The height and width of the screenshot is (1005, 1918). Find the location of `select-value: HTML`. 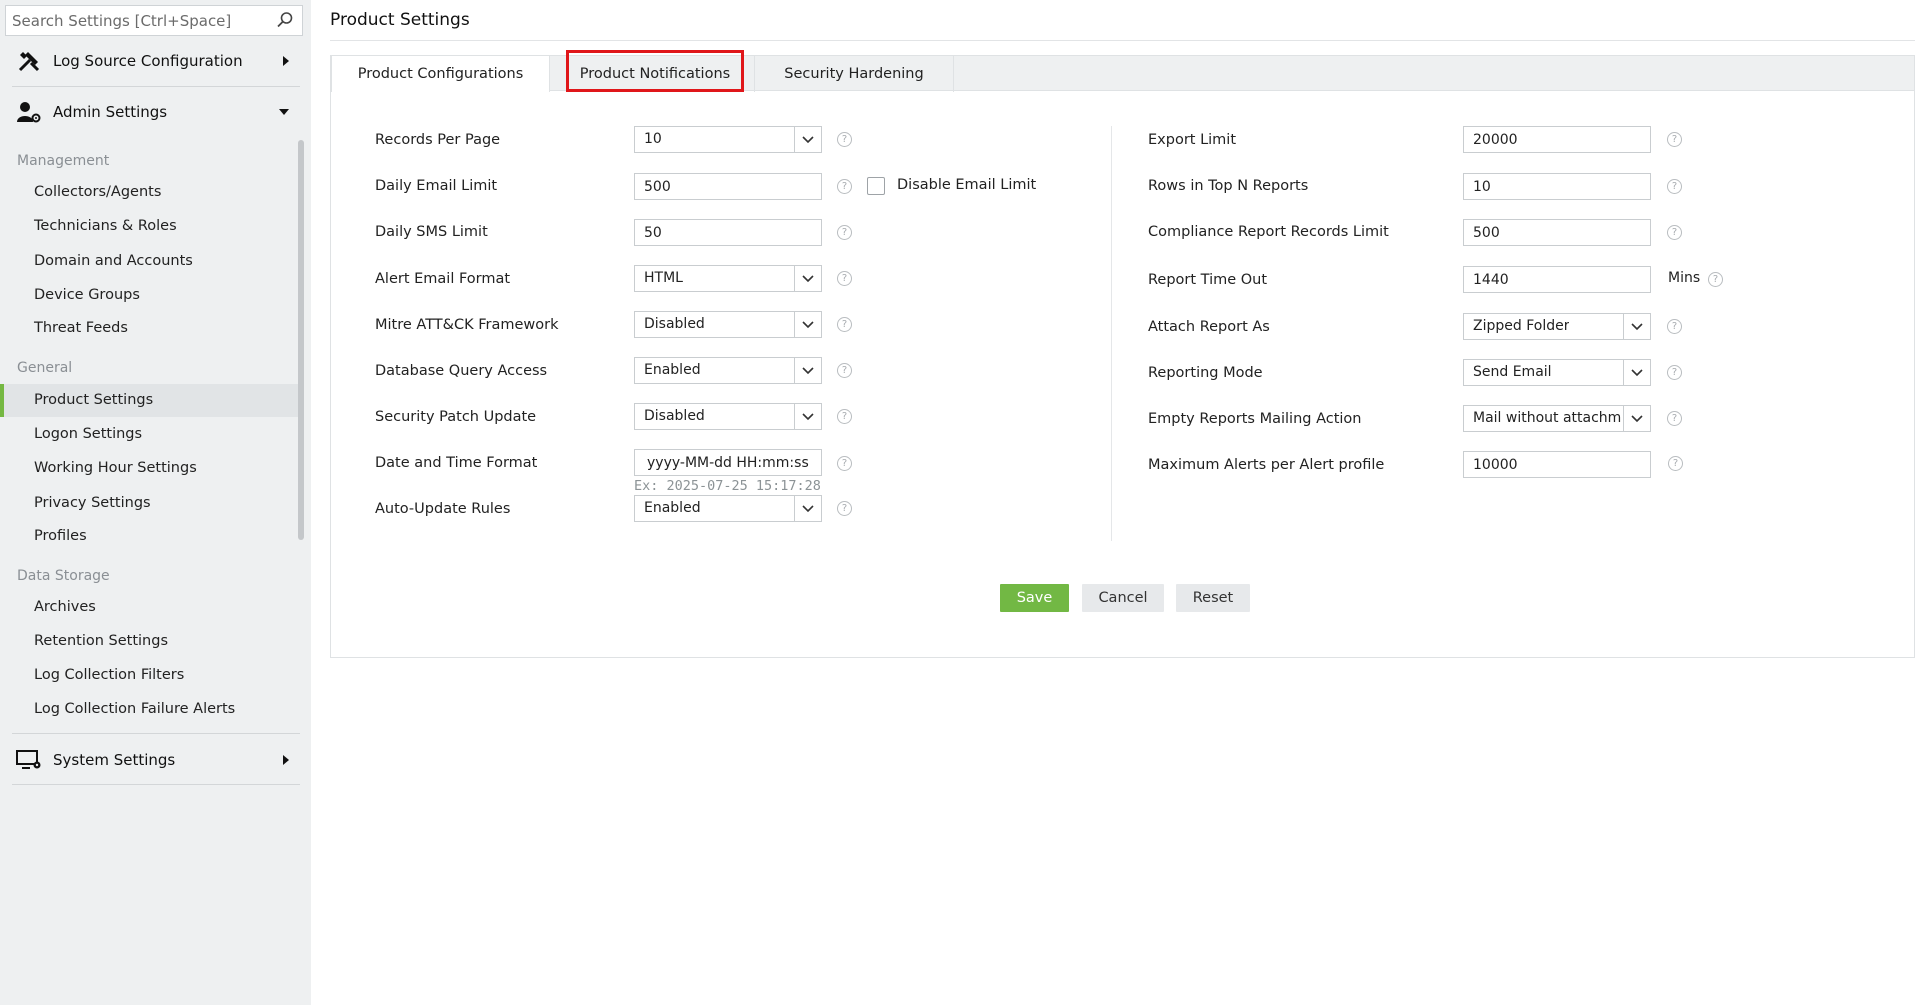

select-value: HTML is located at coordinates (663, 278).